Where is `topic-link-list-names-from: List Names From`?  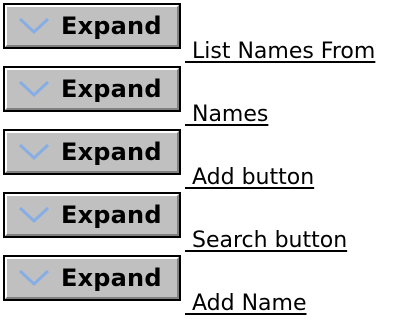
topic-link-list-names-from: List Names From is located at coordinates (280, 52).